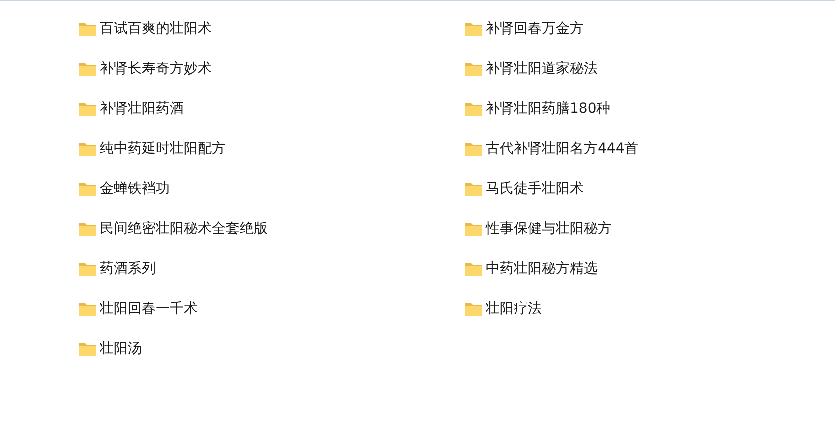 The width and height of the screenshot is (835, 426). Describe the element at coordinates (615, 229) in the screenshot. I see `folder-item: 性事保健与壮阳秘方` at that location.